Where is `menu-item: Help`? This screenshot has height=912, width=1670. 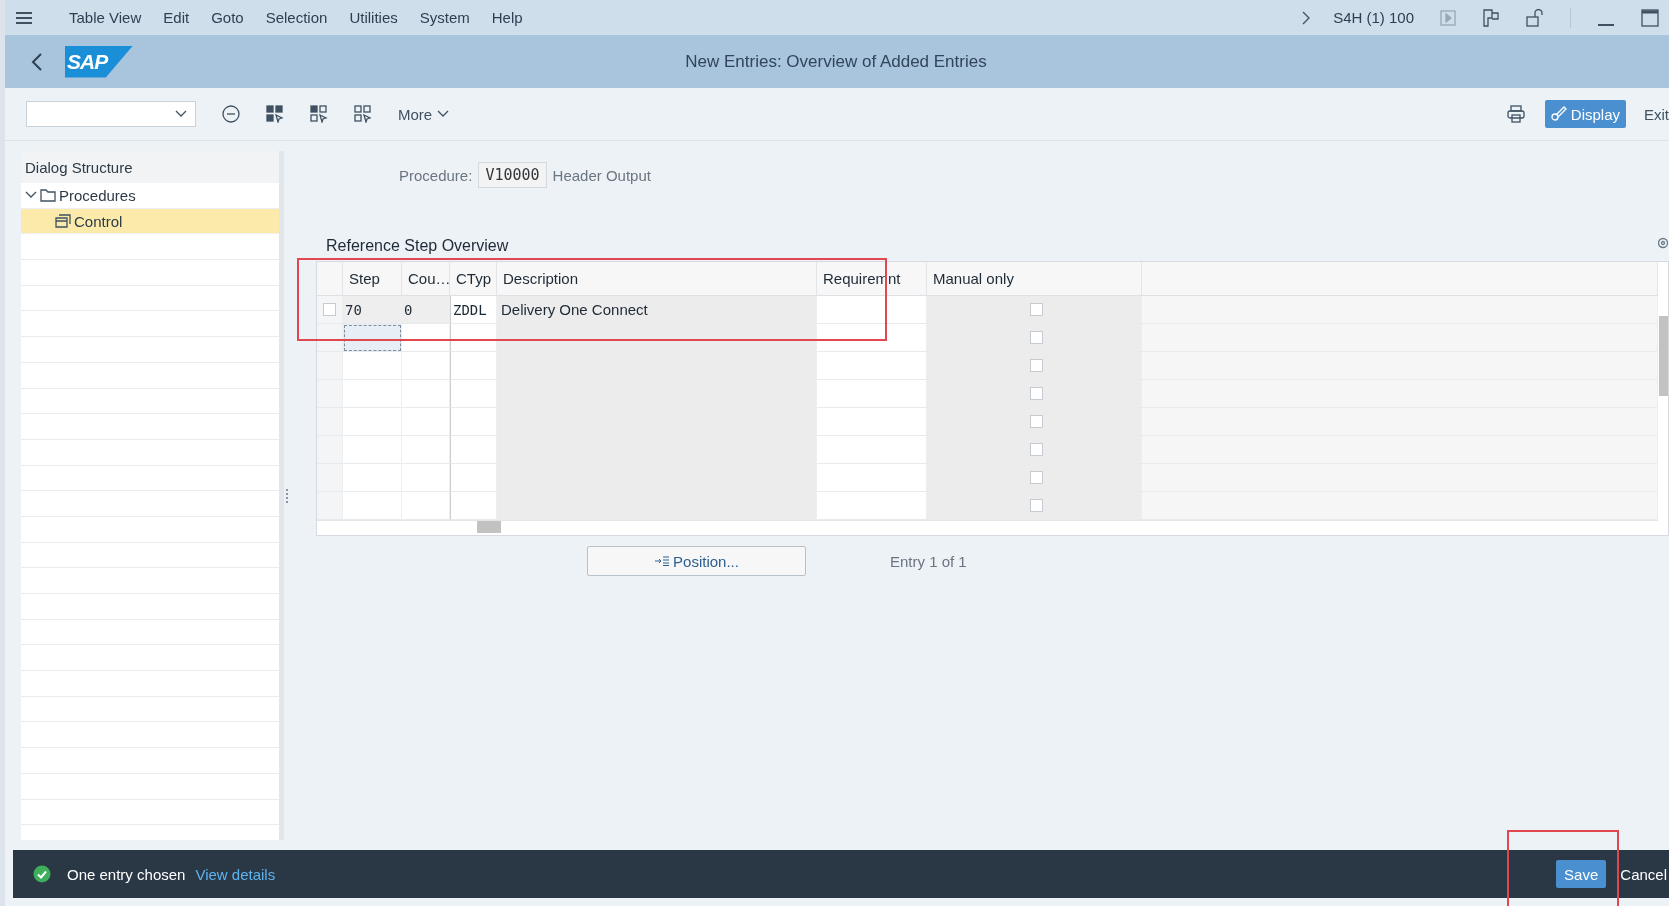
menu-item: Help is located at coordinates (507, 17).